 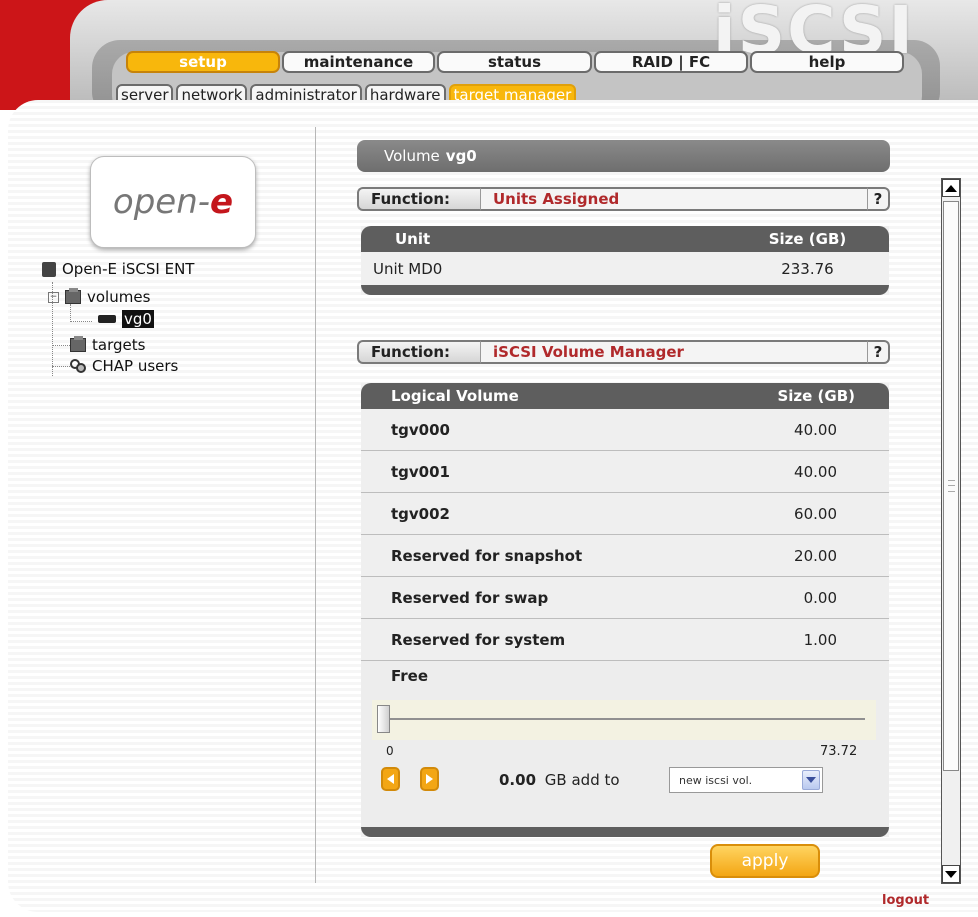 I want to click on vertical-scrollbar, so click(x=951, y=531).